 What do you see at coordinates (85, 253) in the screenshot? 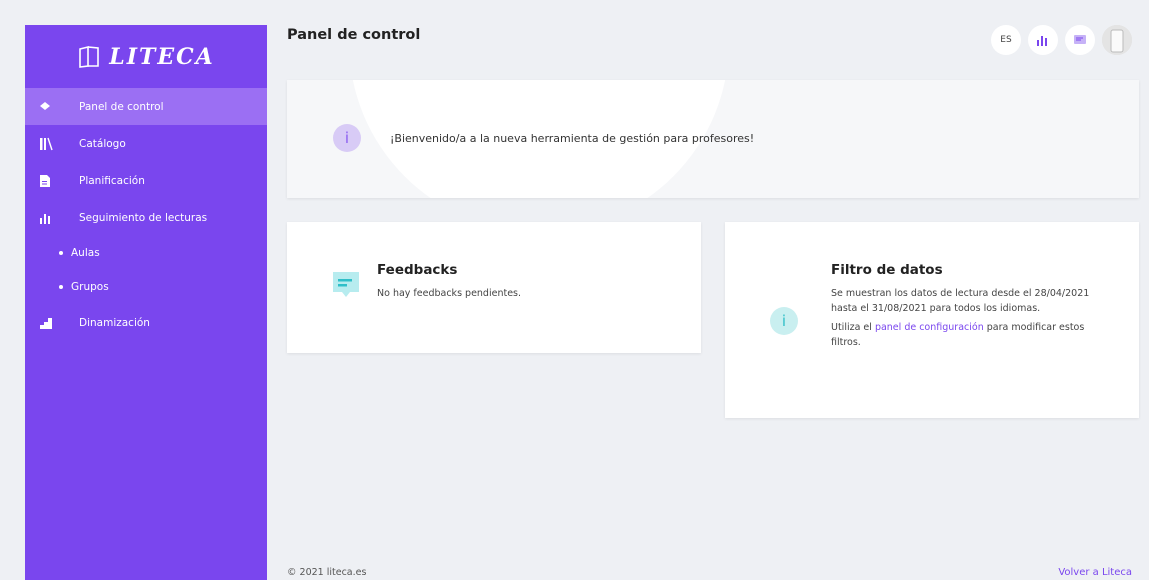
I see `sidebar-subitem-label: Aulas` at bounding box center [85, 253].